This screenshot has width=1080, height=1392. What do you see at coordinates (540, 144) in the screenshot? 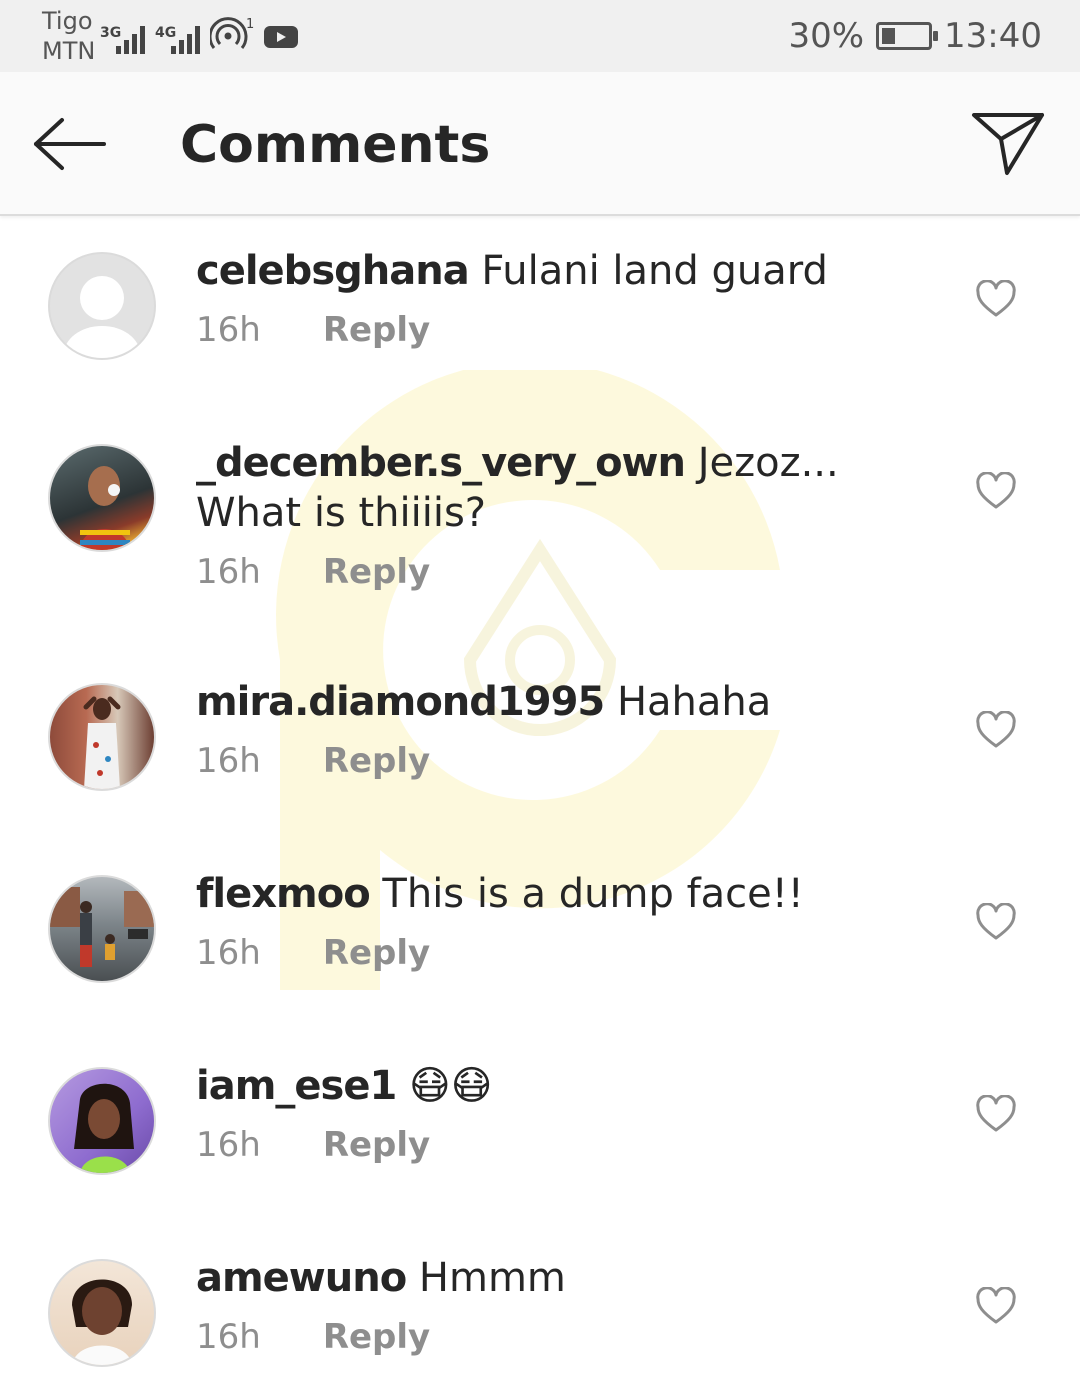
I see `header-bar: Comments` at bounding box center [540, 144].